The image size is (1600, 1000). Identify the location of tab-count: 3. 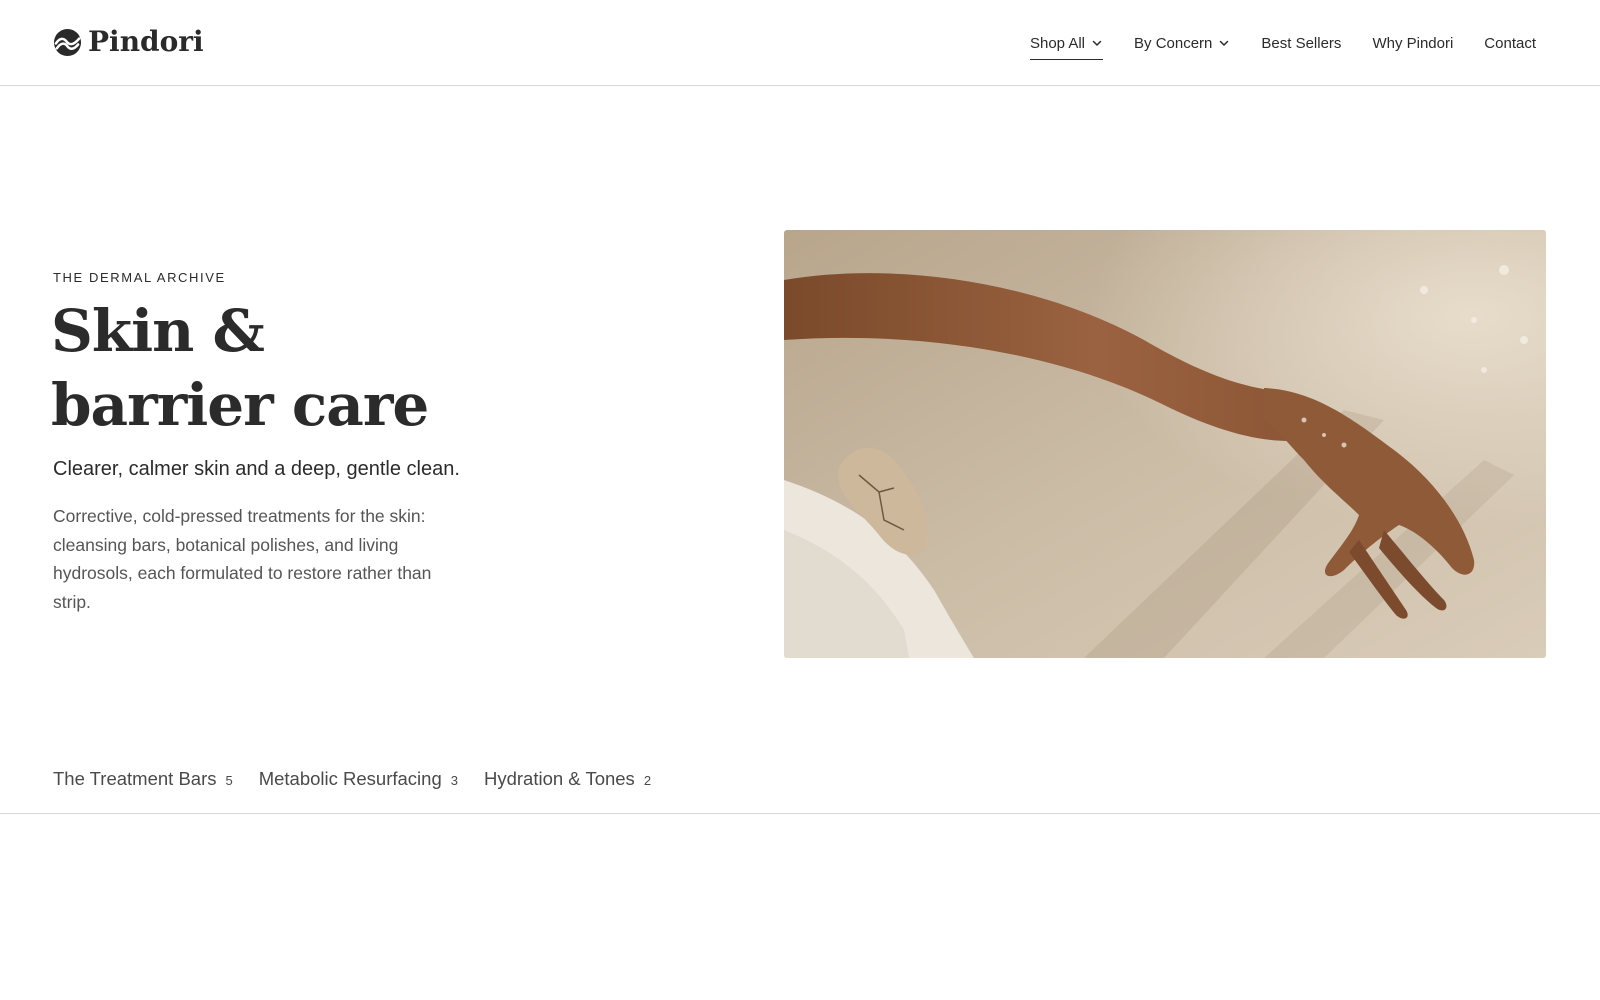
(454, 780).